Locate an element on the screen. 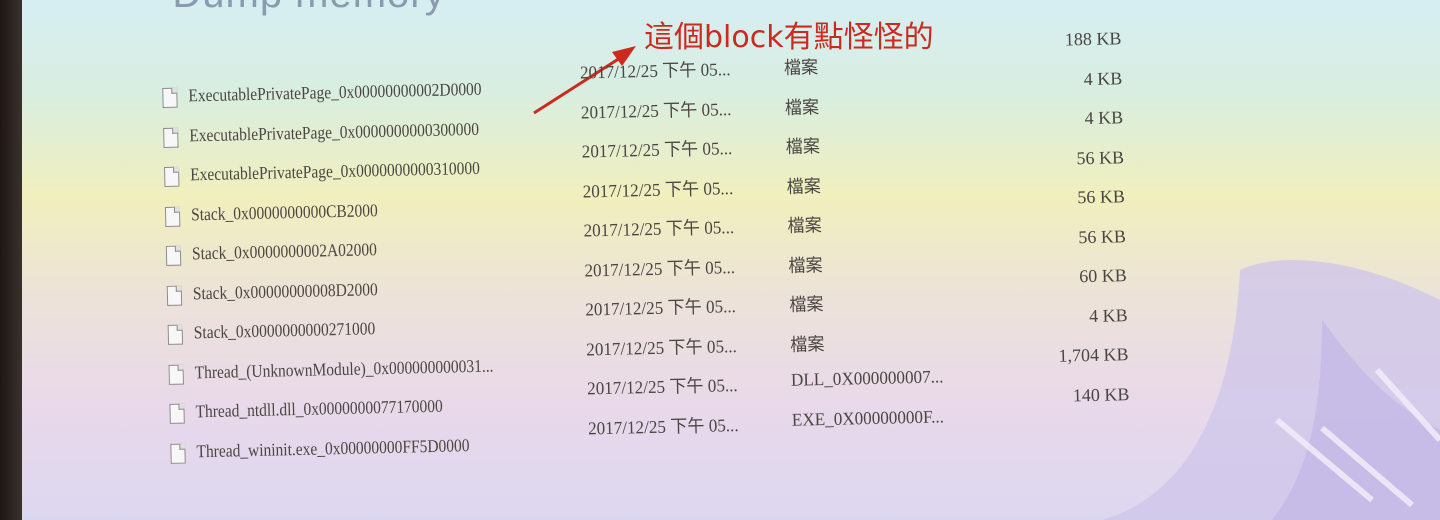  file-name: Stack_0x0000000000CB2000 is located at coordinates (284, 211).